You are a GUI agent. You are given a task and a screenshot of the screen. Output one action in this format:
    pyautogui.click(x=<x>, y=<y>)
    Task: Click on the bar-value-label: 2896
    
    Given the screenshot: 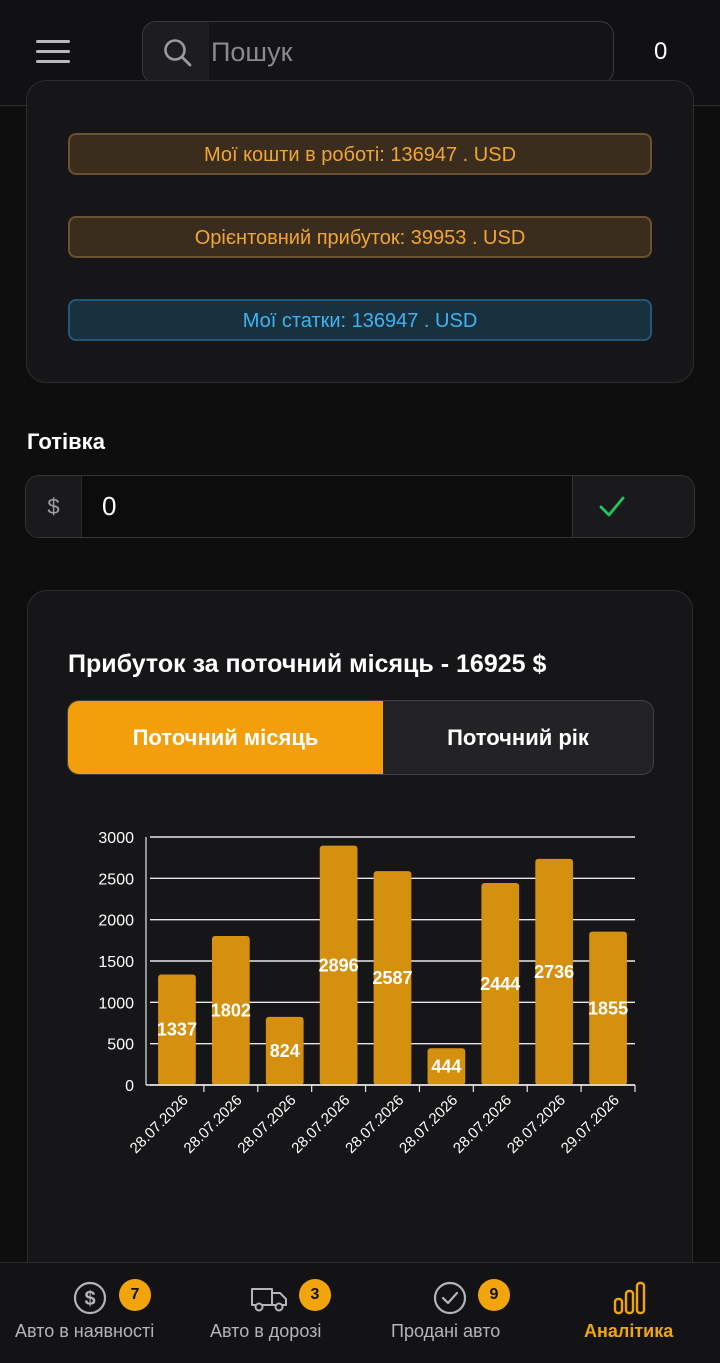 What is the action you would take?
    pyautogui.click(x=339, y=965)
    